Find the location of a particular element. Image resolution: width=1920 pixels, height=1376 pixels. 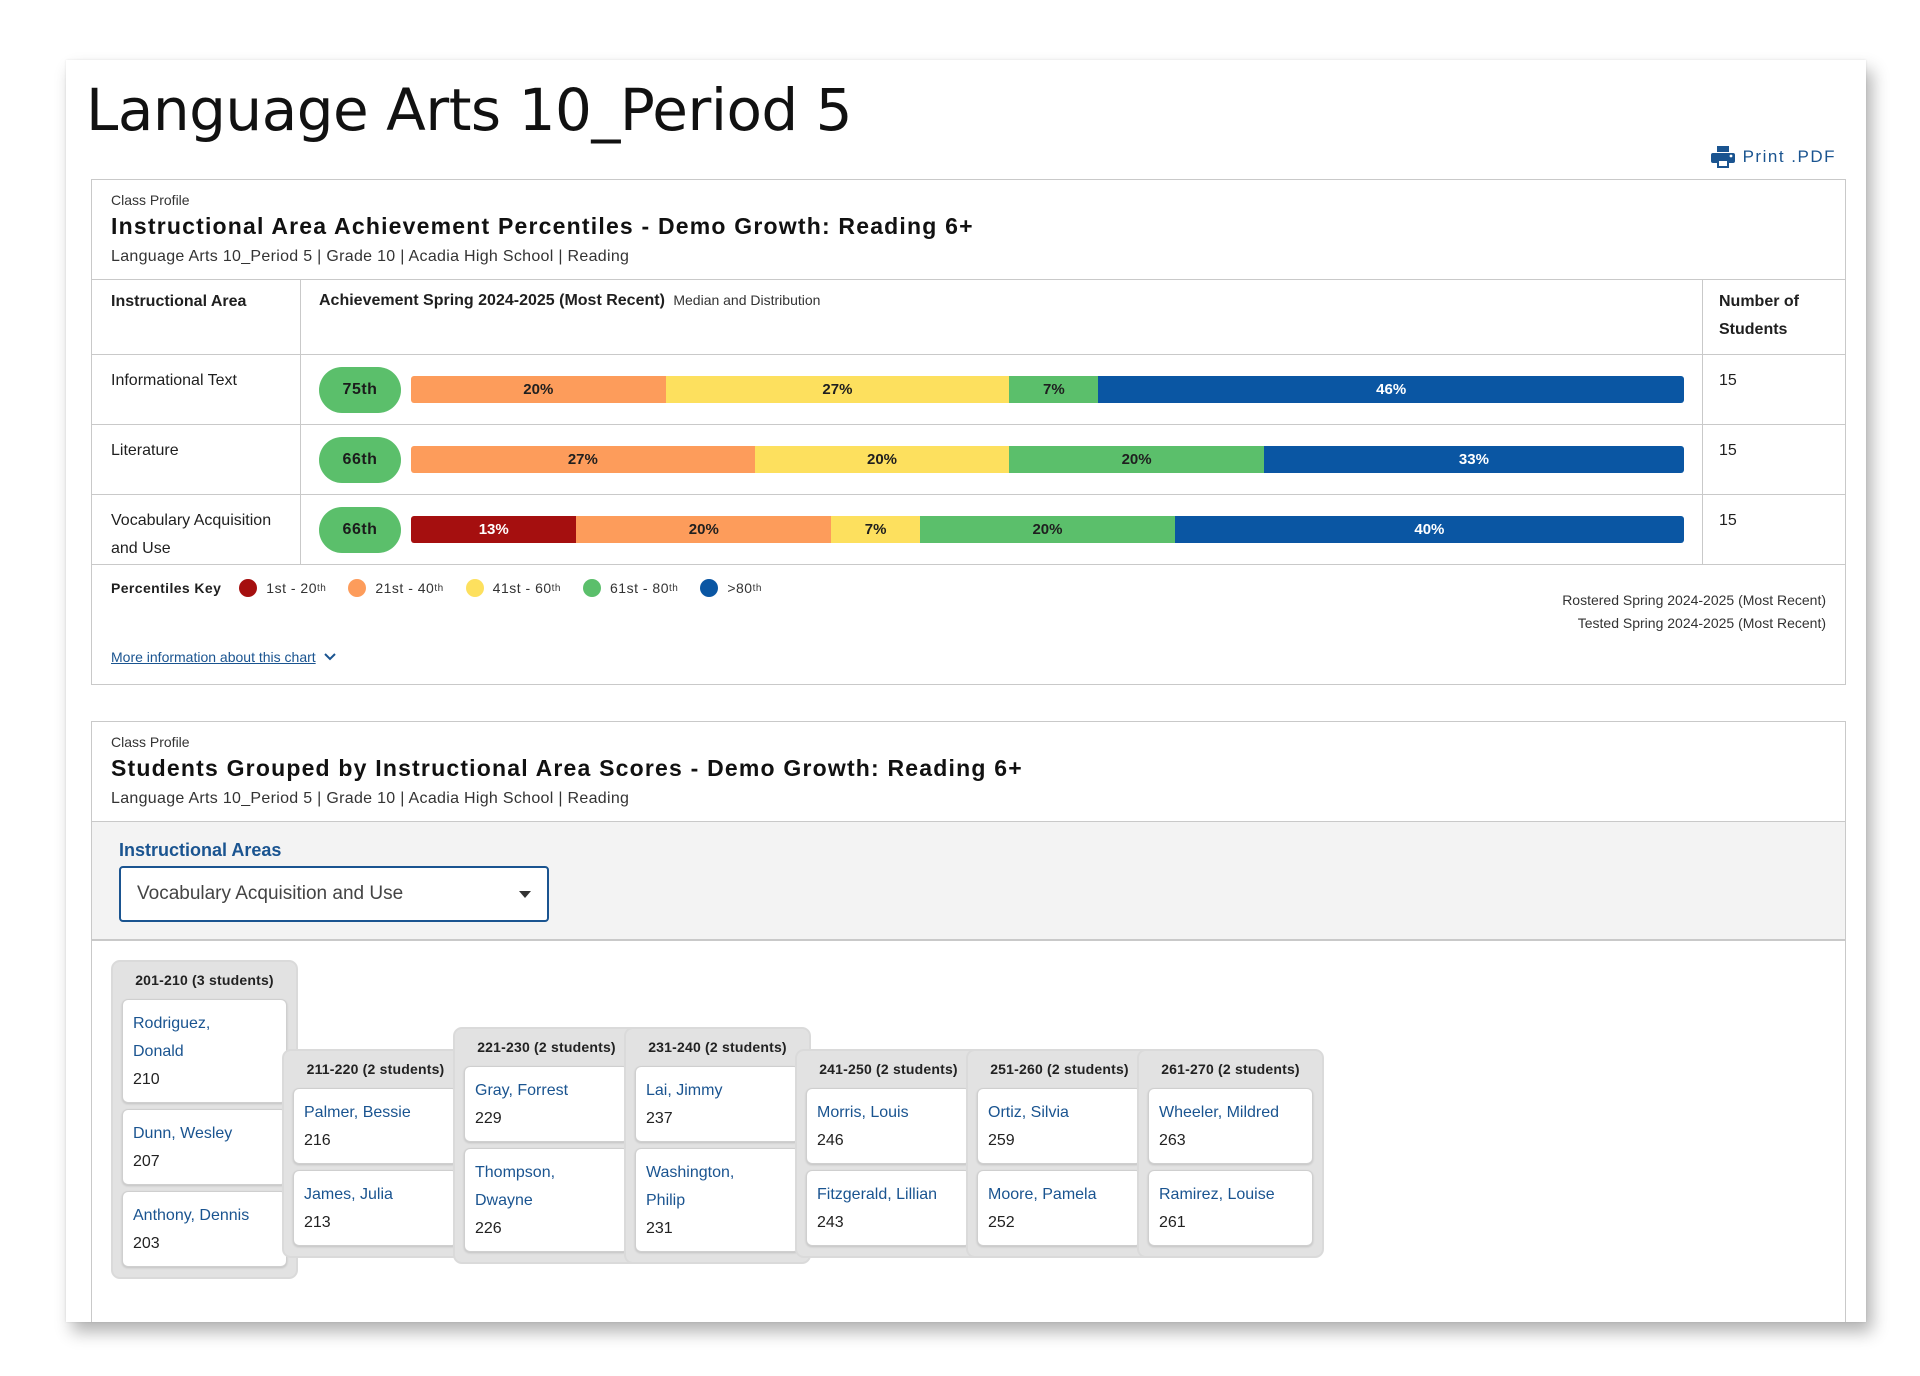

student-card: Ortiz, Silvia 259 is located at coordinates (1059, 1126).